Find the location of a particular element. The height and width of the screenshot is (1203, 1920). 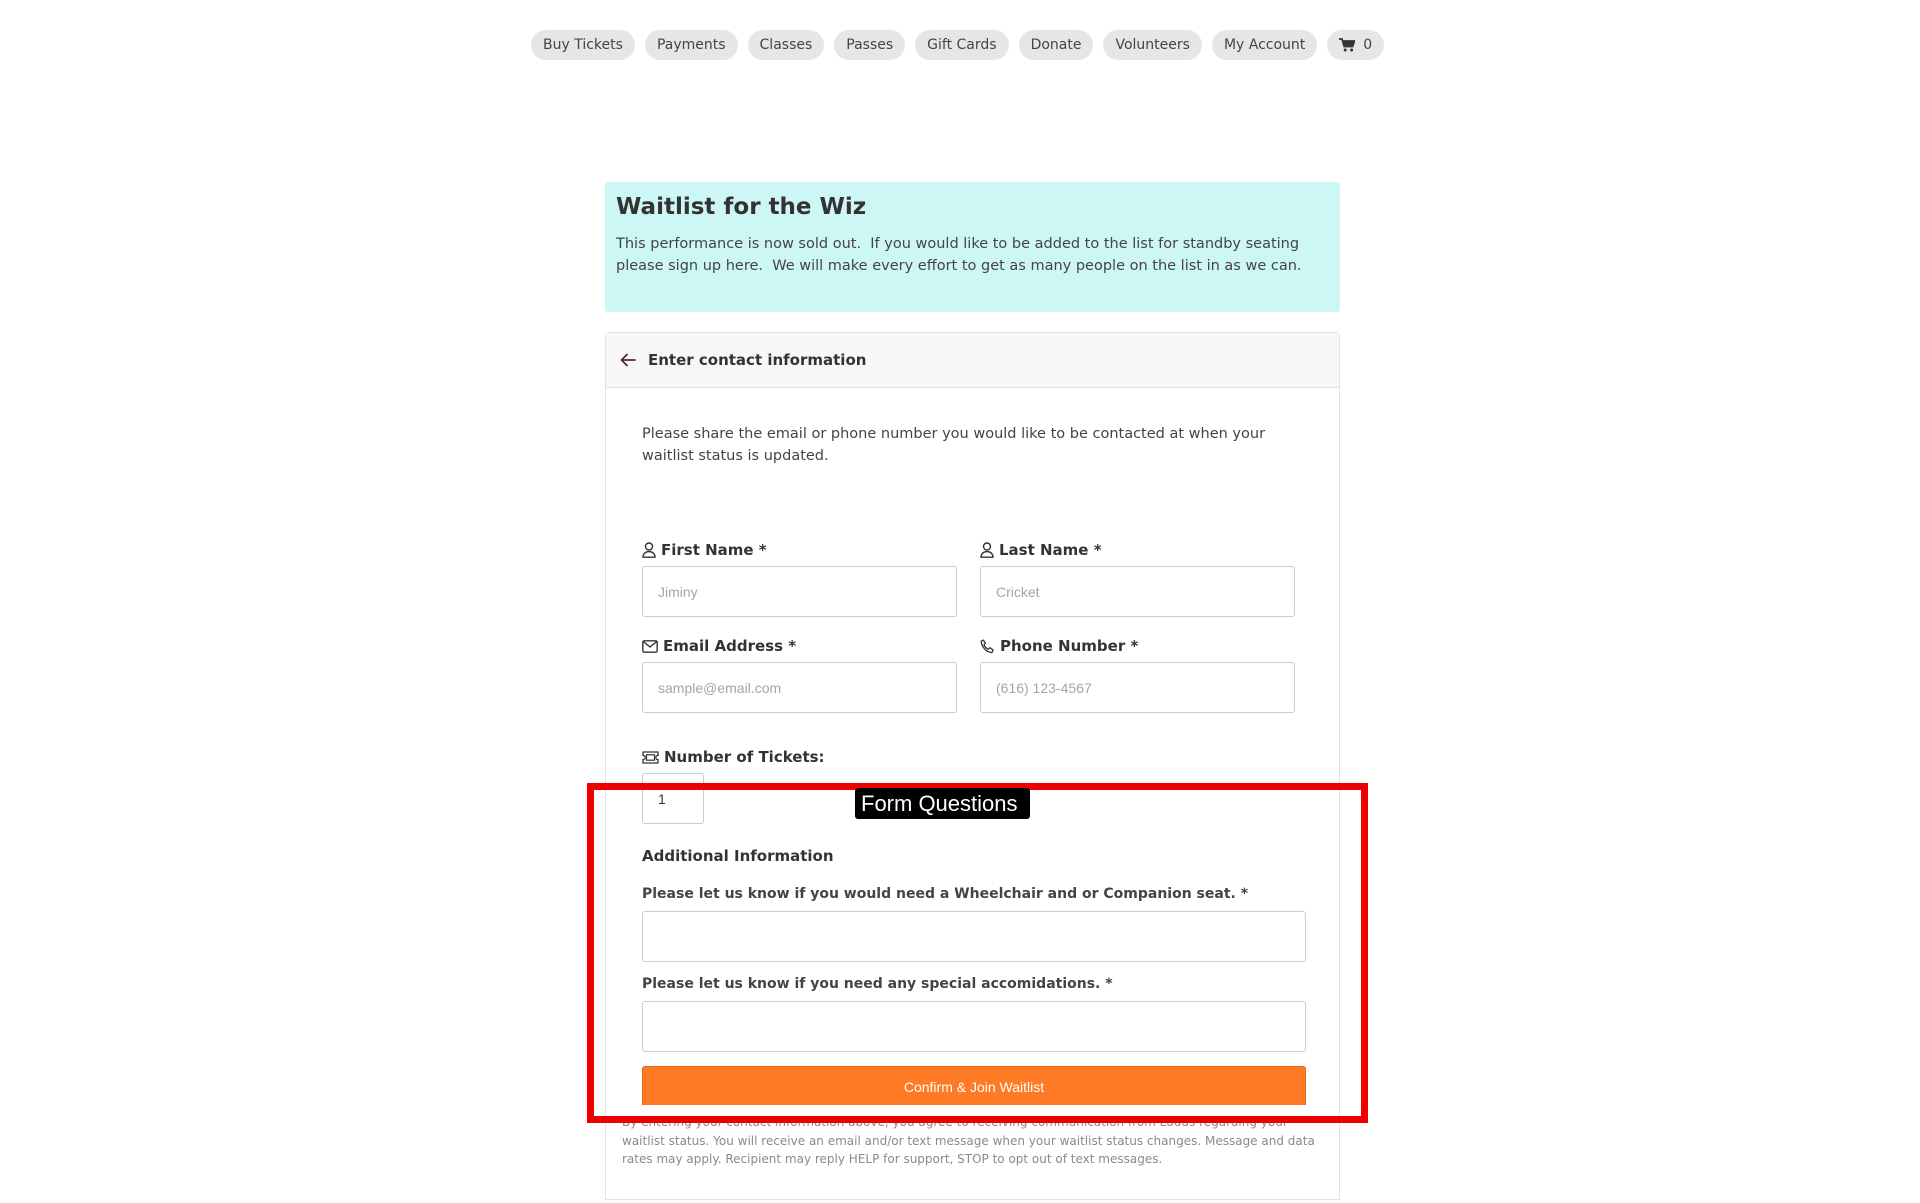

confirm-join-waitlist-button: Confirm & Join Waitlist is located at coordinates (974, 1087).